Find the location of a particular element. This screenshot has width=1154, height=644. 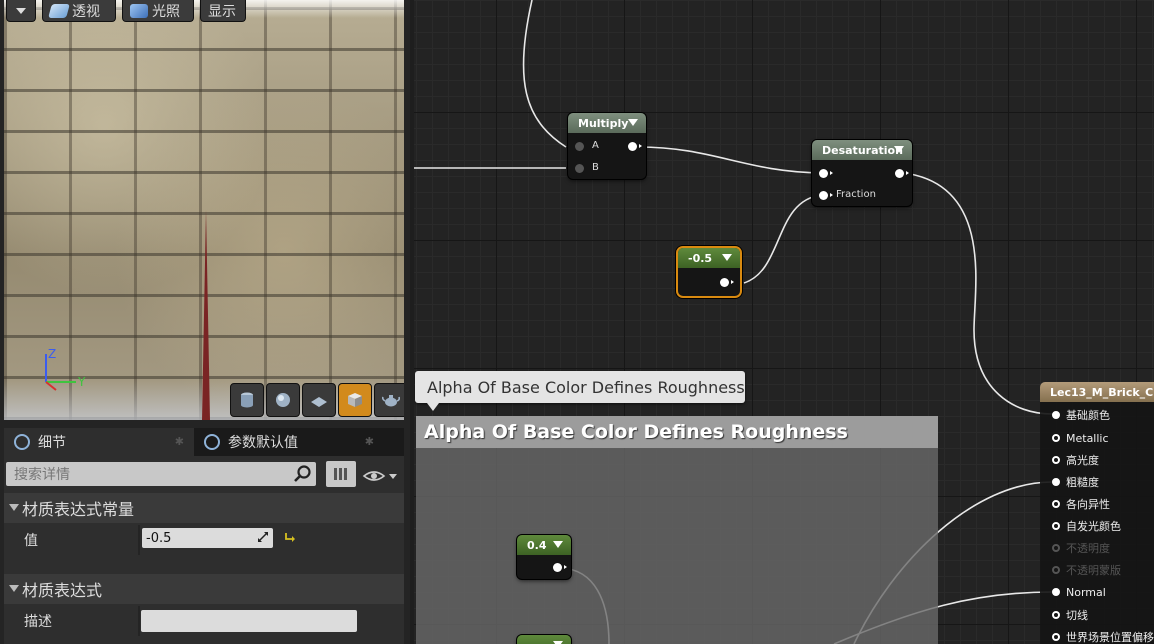

result-input-opacity: 不透明度 is located at coordinates (1081, 548).